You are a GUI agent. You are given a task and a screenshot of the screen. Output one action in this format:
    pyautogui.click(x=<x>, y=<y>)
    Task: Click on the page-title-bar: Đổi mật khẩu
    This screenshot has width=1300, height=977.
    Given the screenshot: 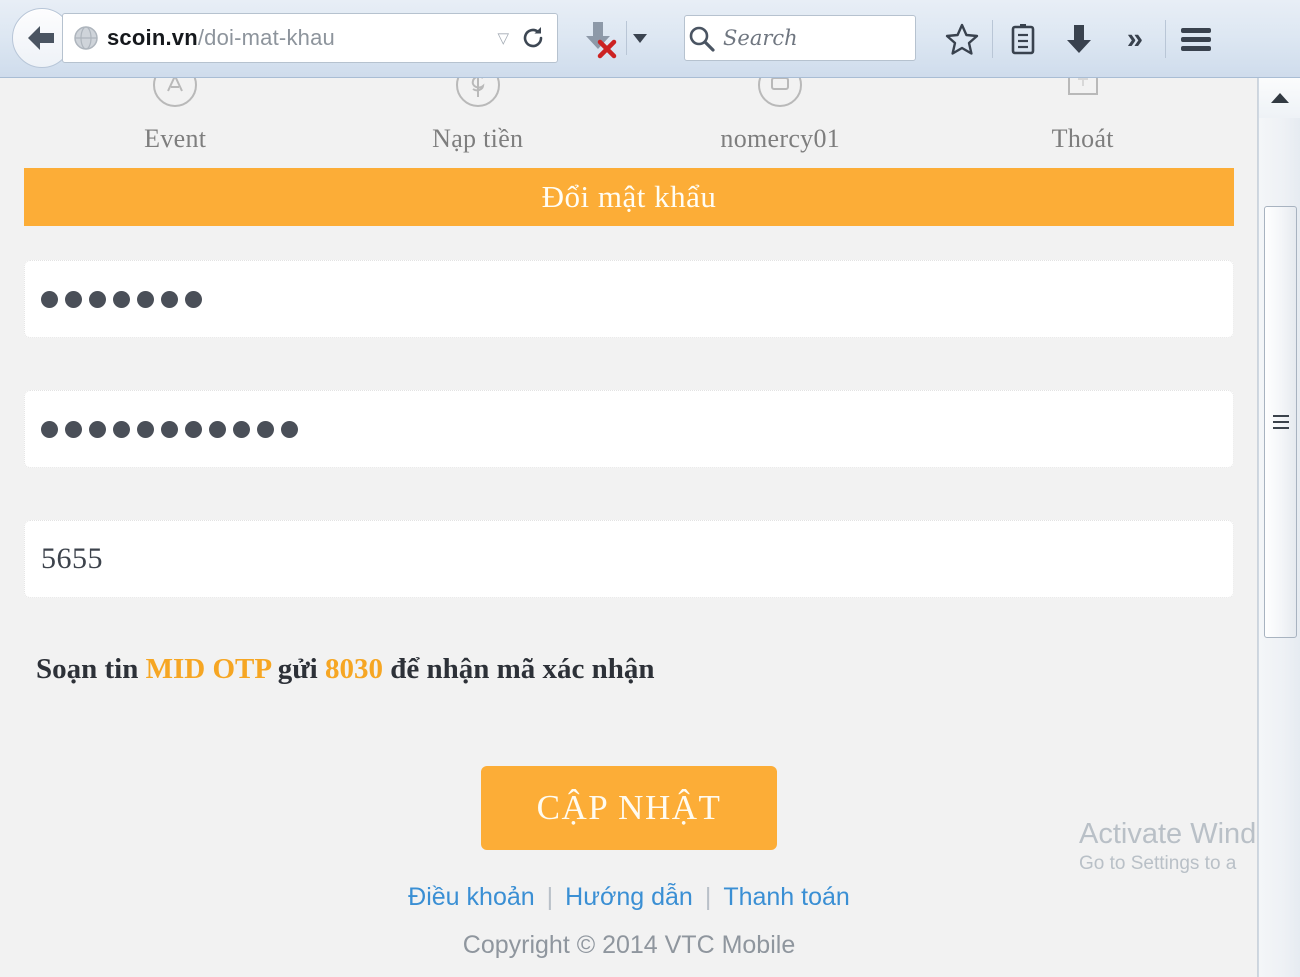 What is the action you would take?
    pyautogui.click(x=629, y=197)
    